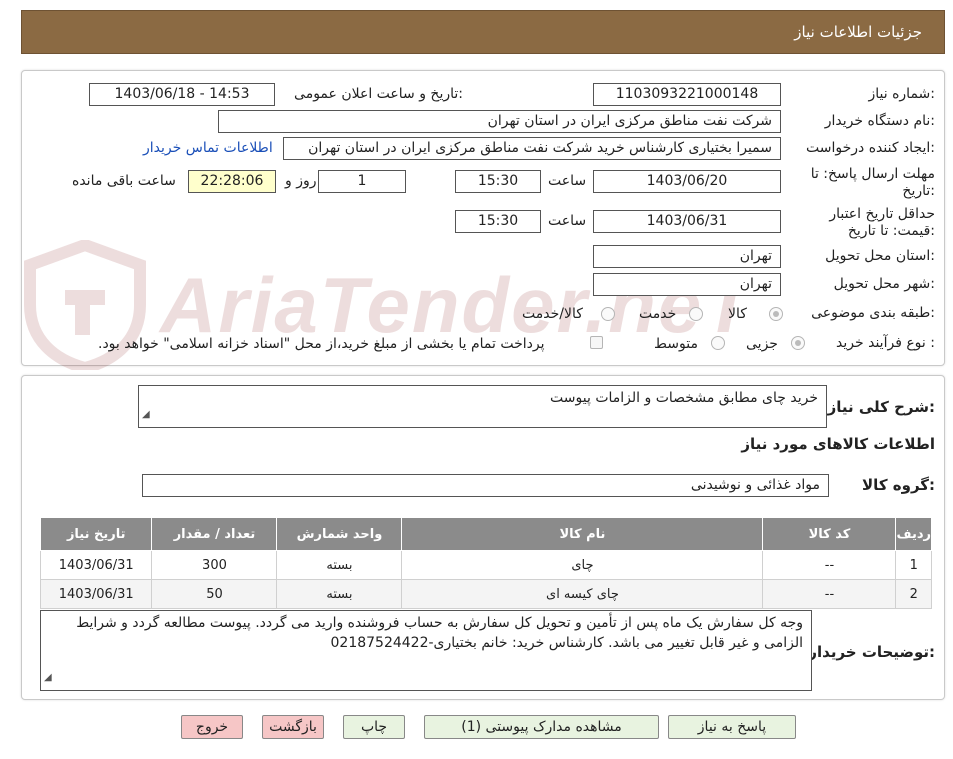 The image size is (953, 759). Describe the element at coordinates (567, 181) in the screenshot. I see `reply-time-label: ساعت` at that location.